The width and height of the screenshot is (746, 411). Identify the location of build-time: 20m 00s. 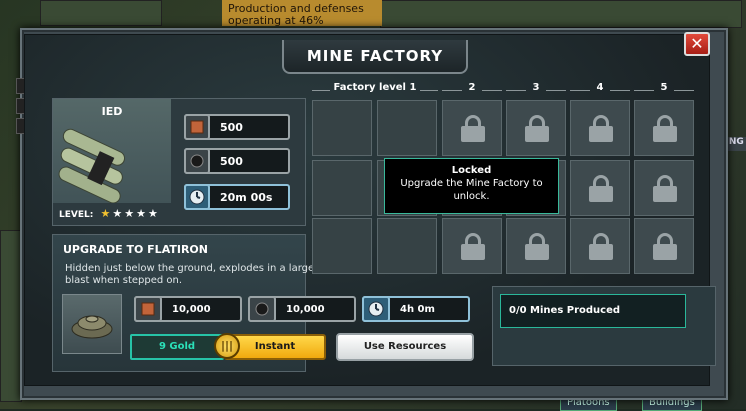
(237, 197).